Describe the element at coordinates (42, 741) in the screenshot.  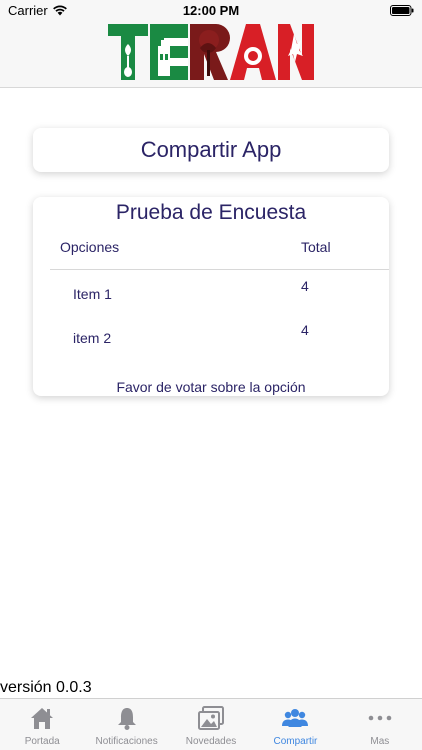
I see `tab-label: Portada` at that location.